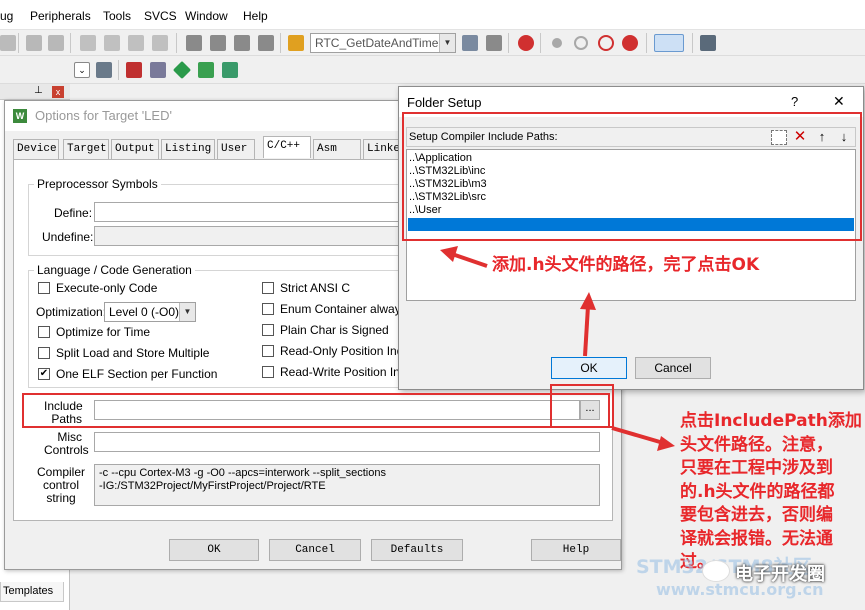 This screenshot has width=865, height=610. What do you see at coordinates (449, 254) in the screenshot?
I see `arrow-to-list-head` at bounding box center [449, 254].